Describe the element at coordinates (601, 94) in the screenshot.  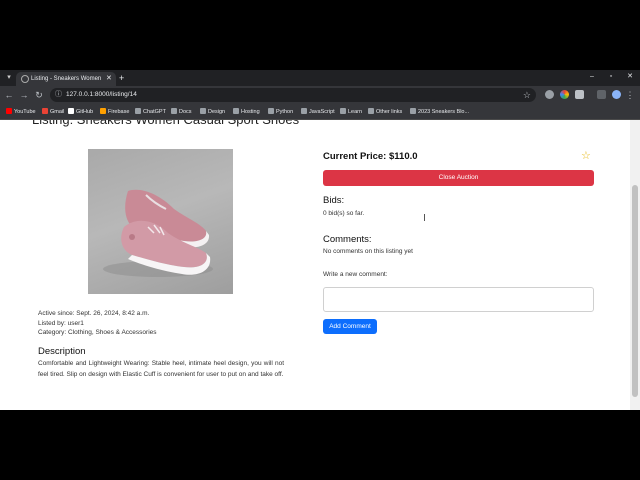
I see `sidebar-icon` at that location.